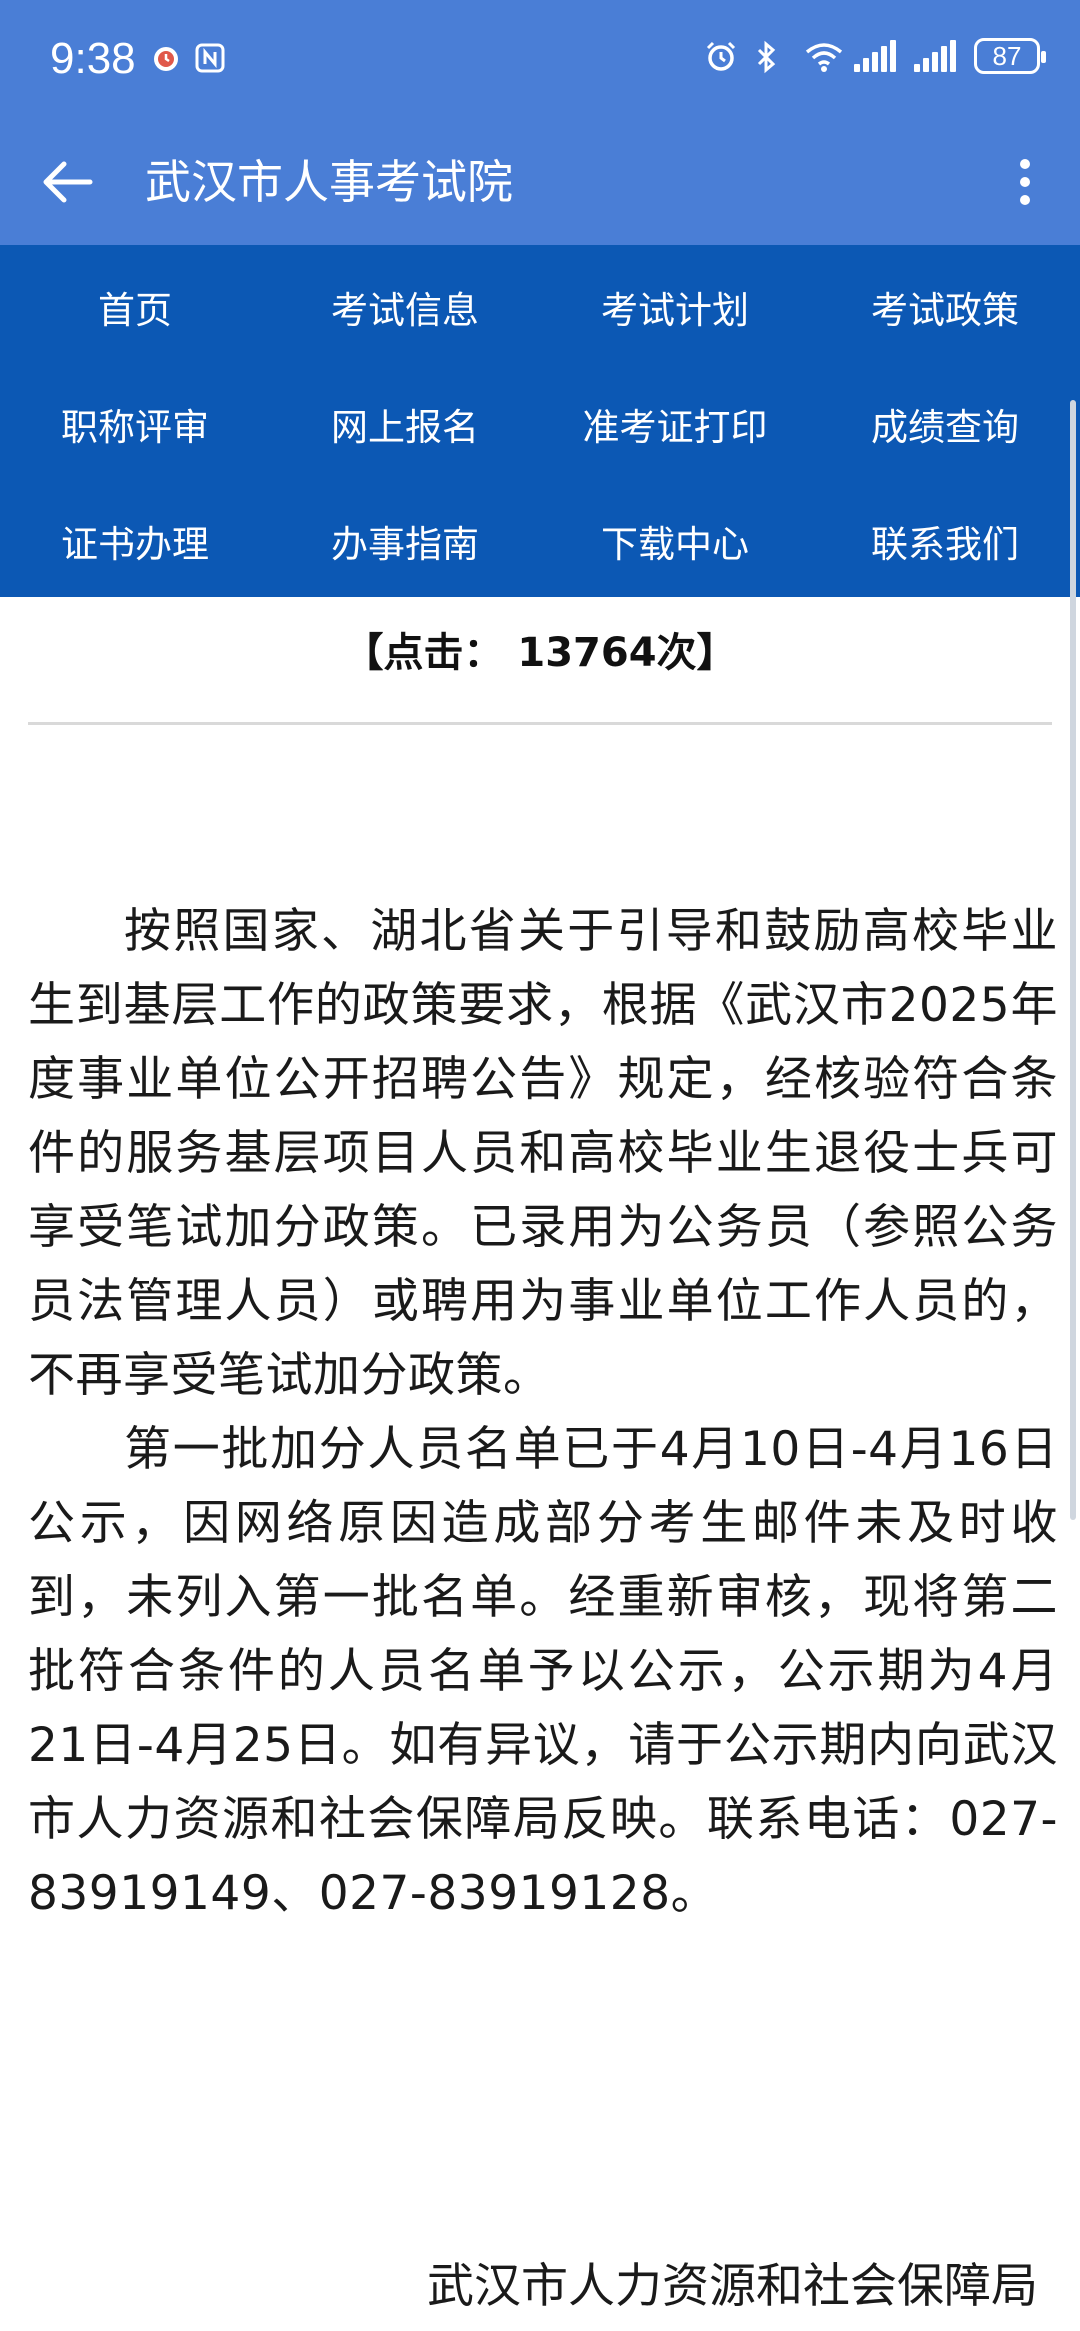  Describe the element at coordinates (540, 723) in the screenshot. I see `divider` at that location.